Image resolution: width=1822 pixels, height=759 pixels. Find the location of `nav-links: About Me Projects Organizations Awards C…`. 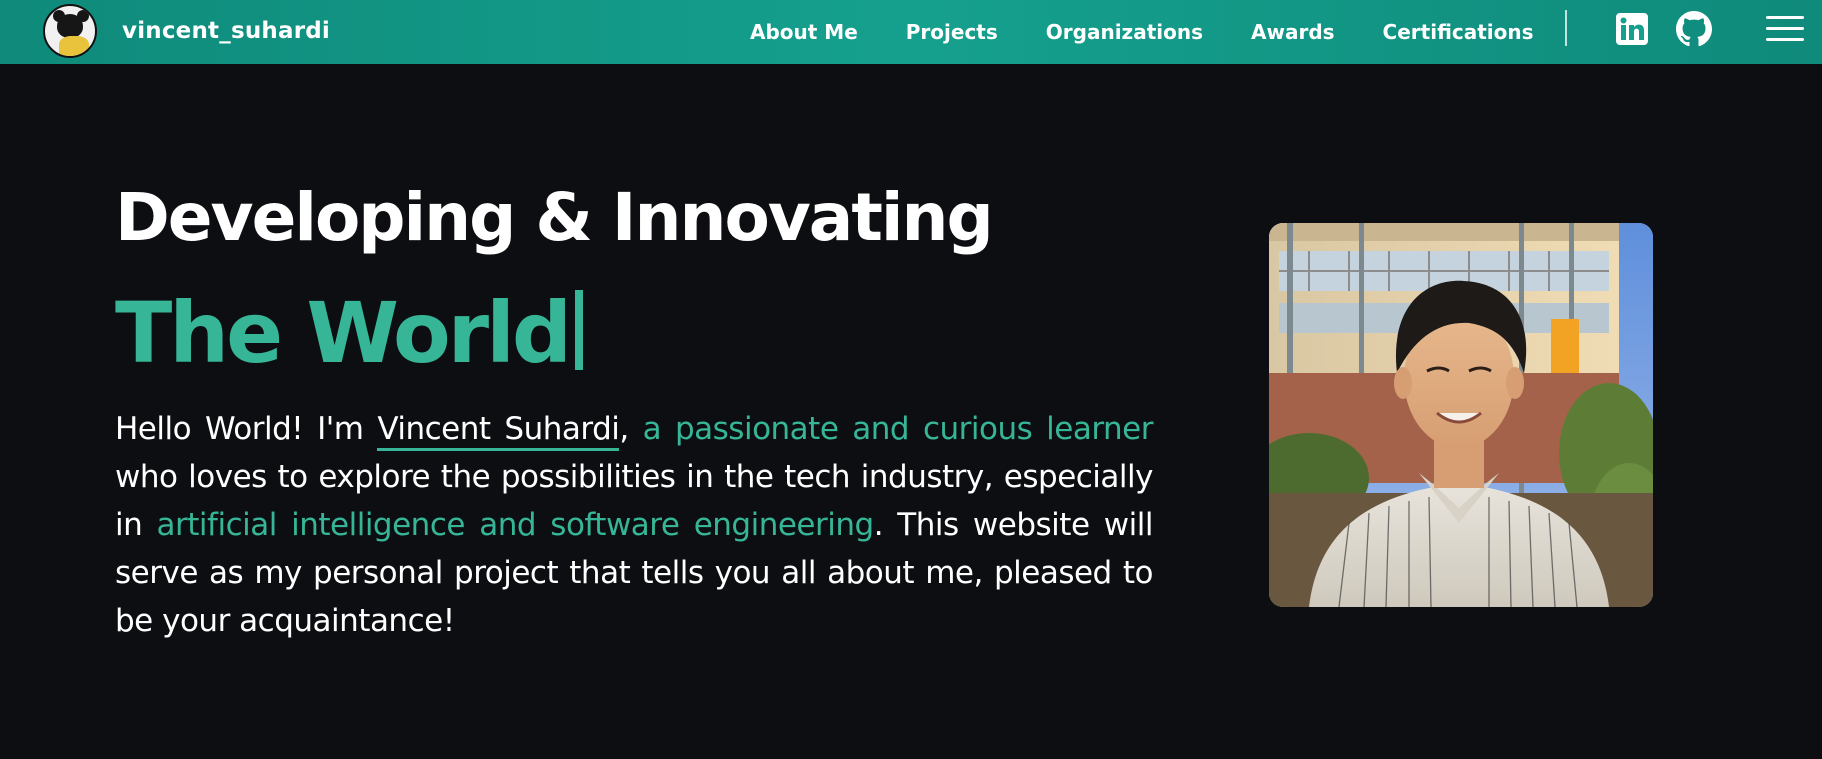

nav-links: About Me Projects Organizations Awards C… is located at coordinates (1142, 32).